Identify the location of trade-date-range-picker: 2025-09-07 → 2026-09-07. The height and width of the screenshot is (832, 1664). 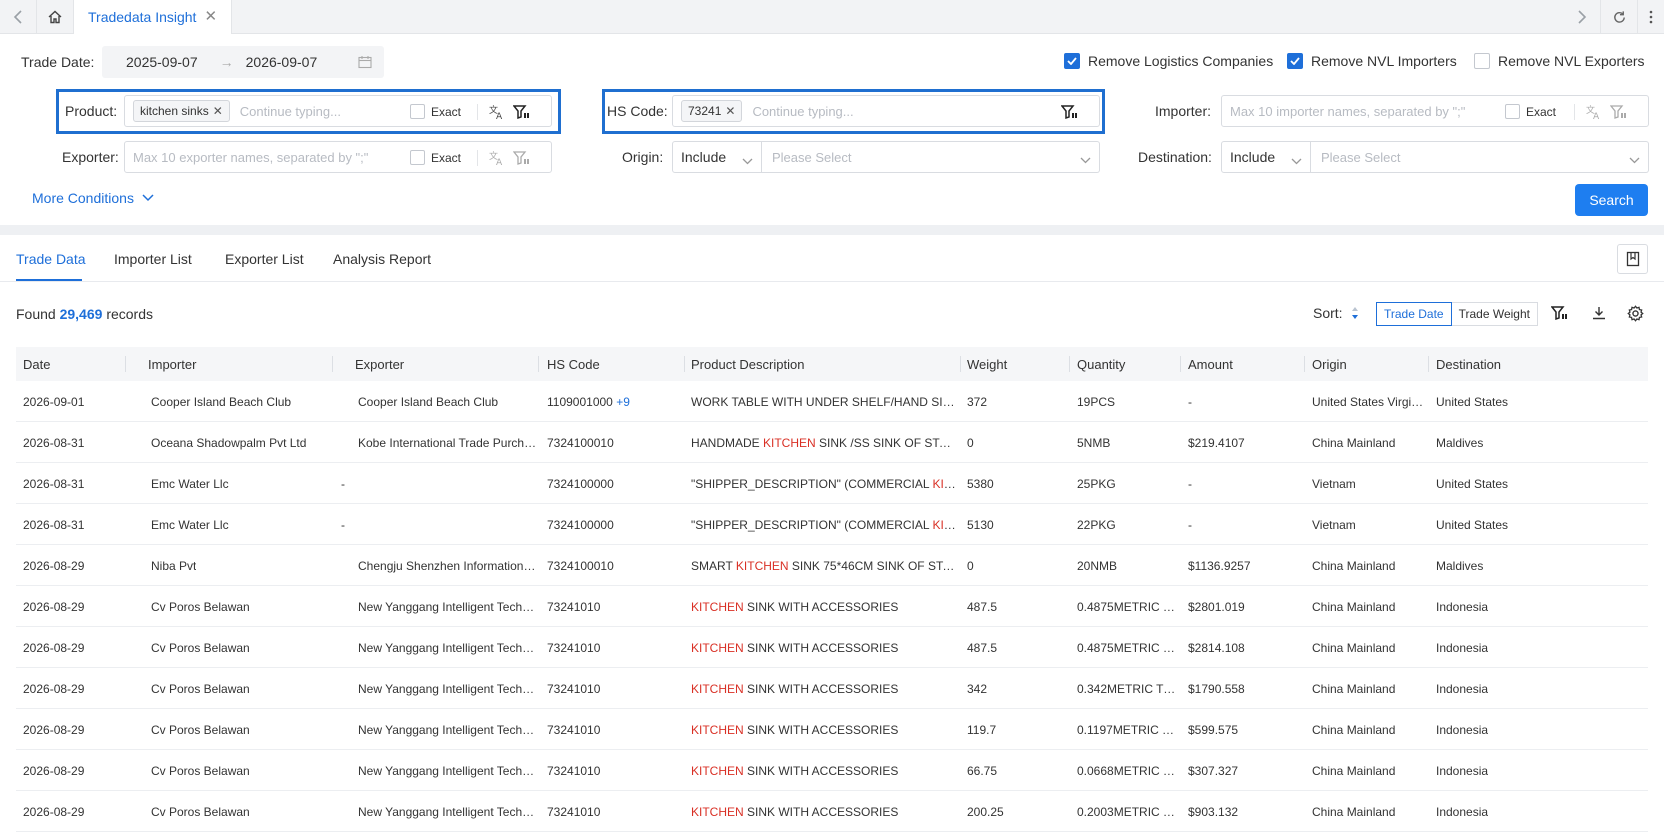
(243, 62).